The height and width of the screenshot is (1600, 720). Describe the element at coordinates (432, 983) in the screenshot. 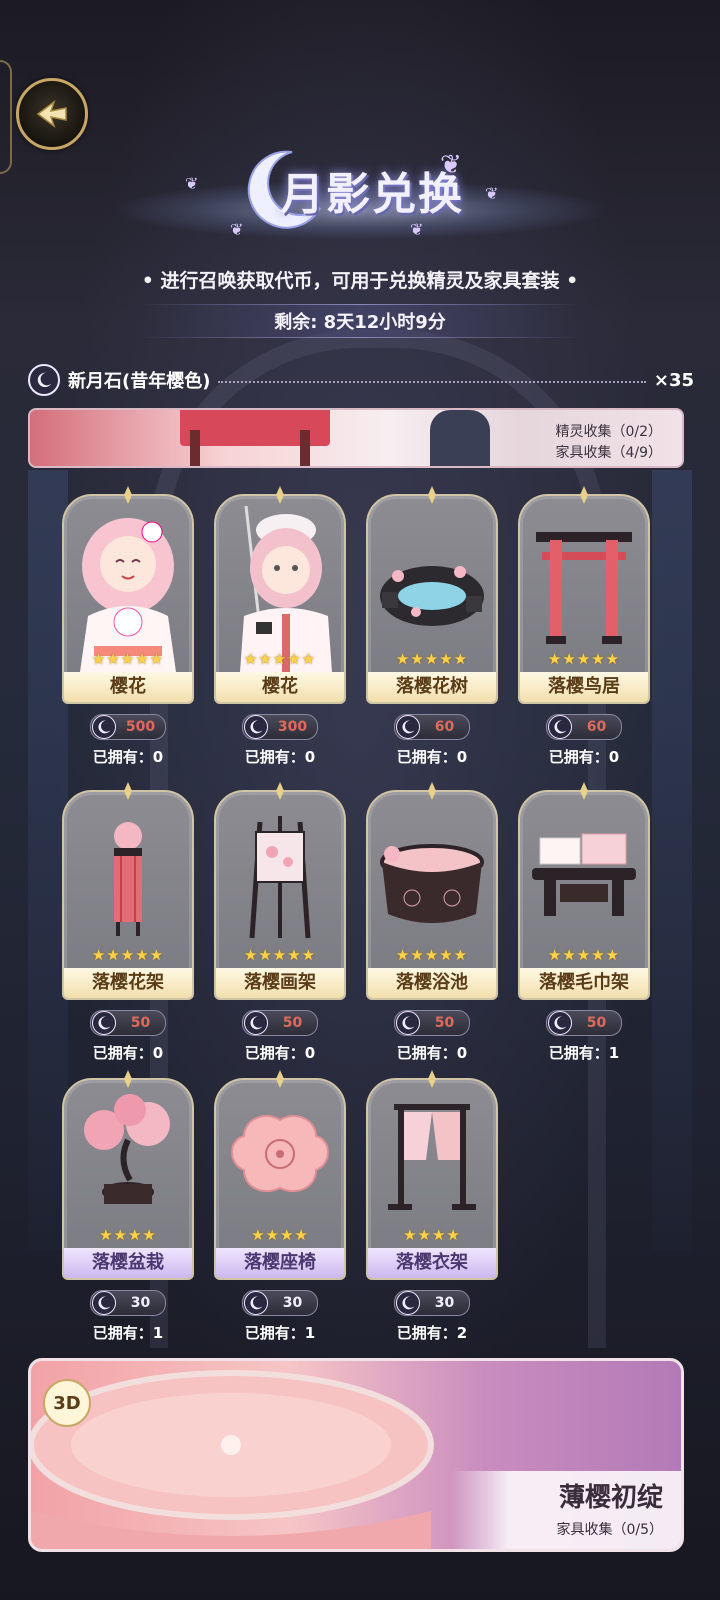

I see `item-name: 落樱浴池` at that location.